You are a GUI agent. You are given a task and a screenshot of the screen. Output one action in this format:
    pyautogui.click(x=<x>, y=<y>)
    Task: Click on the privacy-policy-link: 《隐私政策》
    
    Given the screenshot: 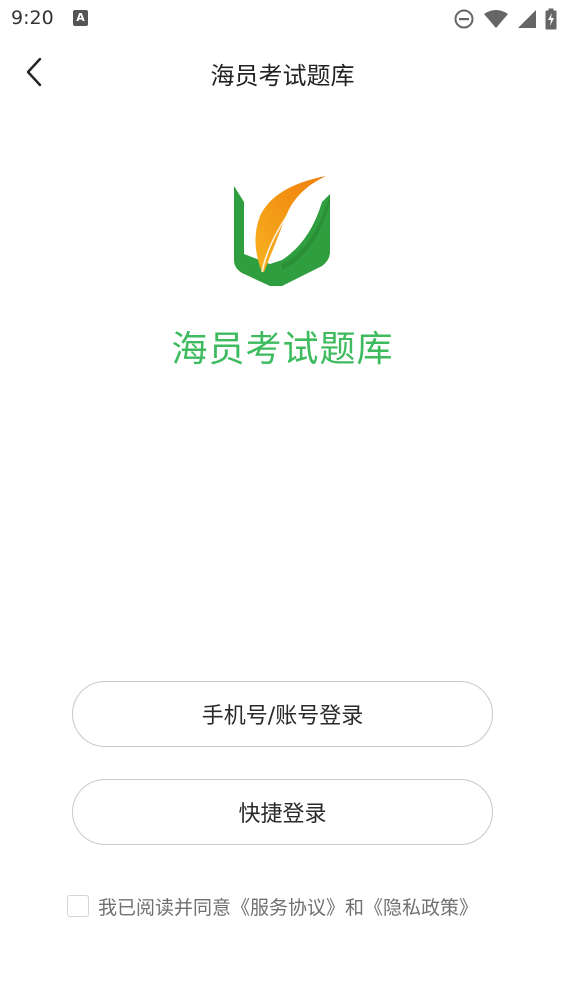 What is the action you would take?
    pyautogui.click(x=421, y=906)
    